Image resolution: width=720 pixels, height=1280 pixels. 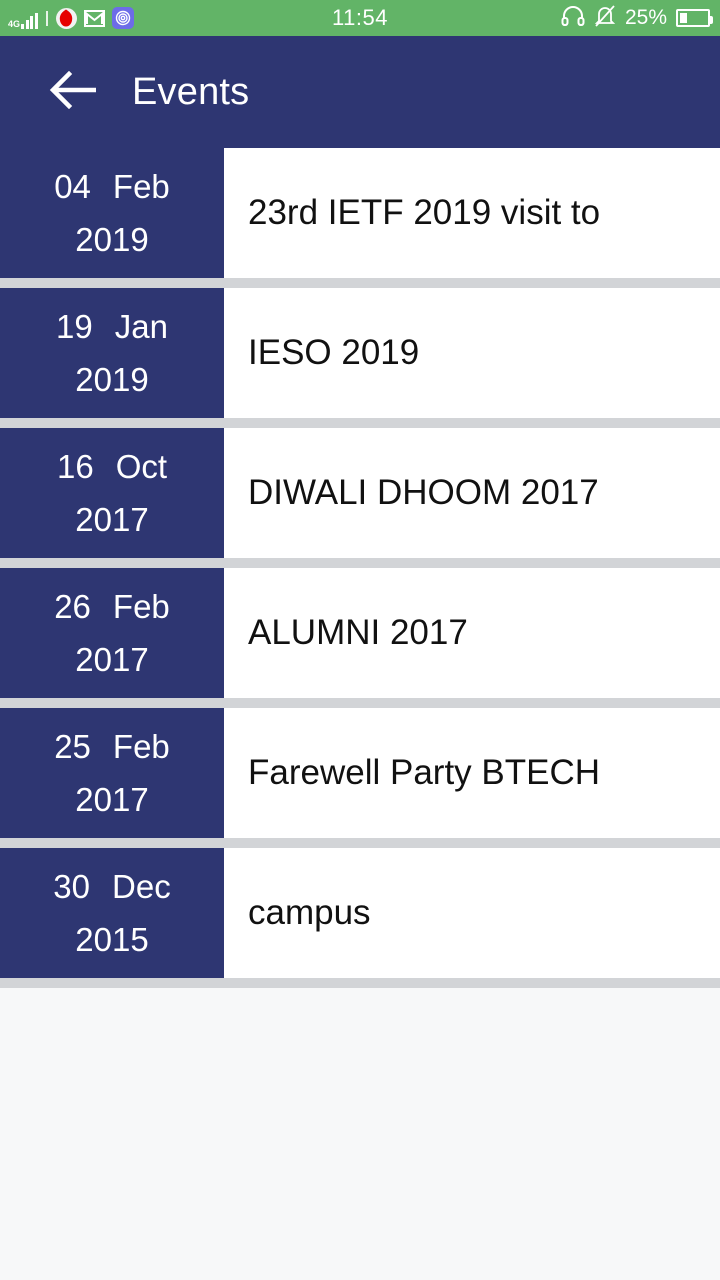 I want to click on event-title: 23rd IETF 2019 visit to, so click(x=424, y=212).